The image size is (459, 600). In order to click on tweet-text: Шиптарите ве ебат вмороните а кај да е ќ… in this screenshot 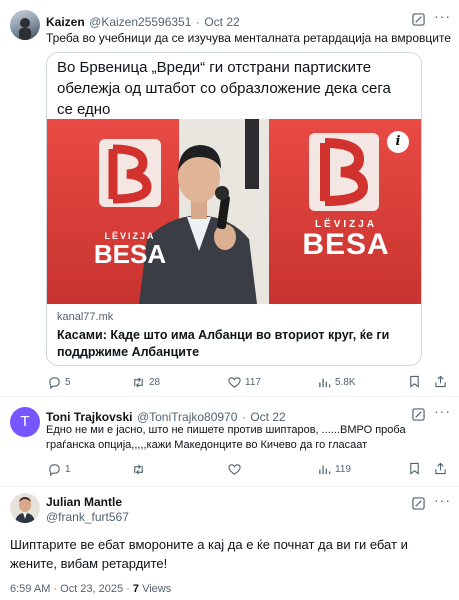, I will do `click(209, 554)`.